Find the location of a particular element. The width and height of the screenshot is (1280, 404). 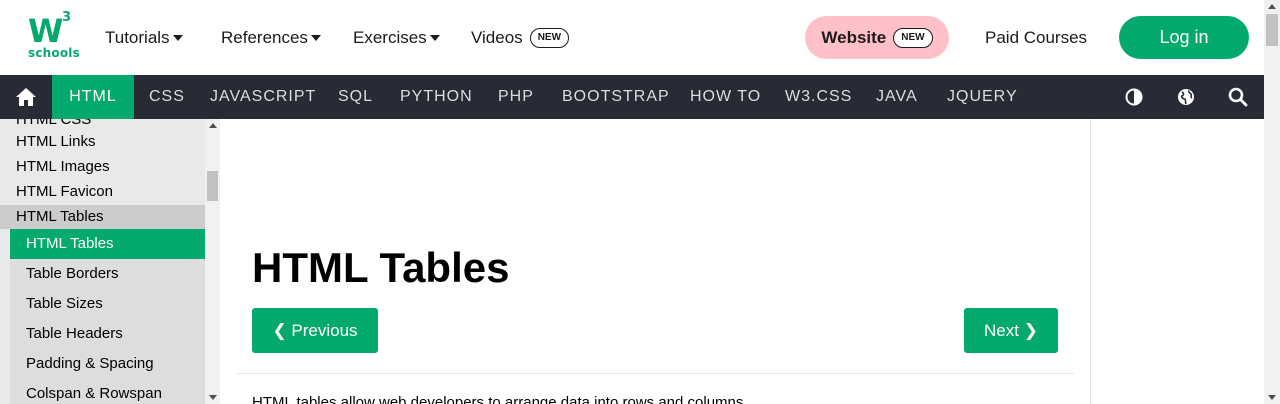

globe-icon is located at coordinates (1186, 97).